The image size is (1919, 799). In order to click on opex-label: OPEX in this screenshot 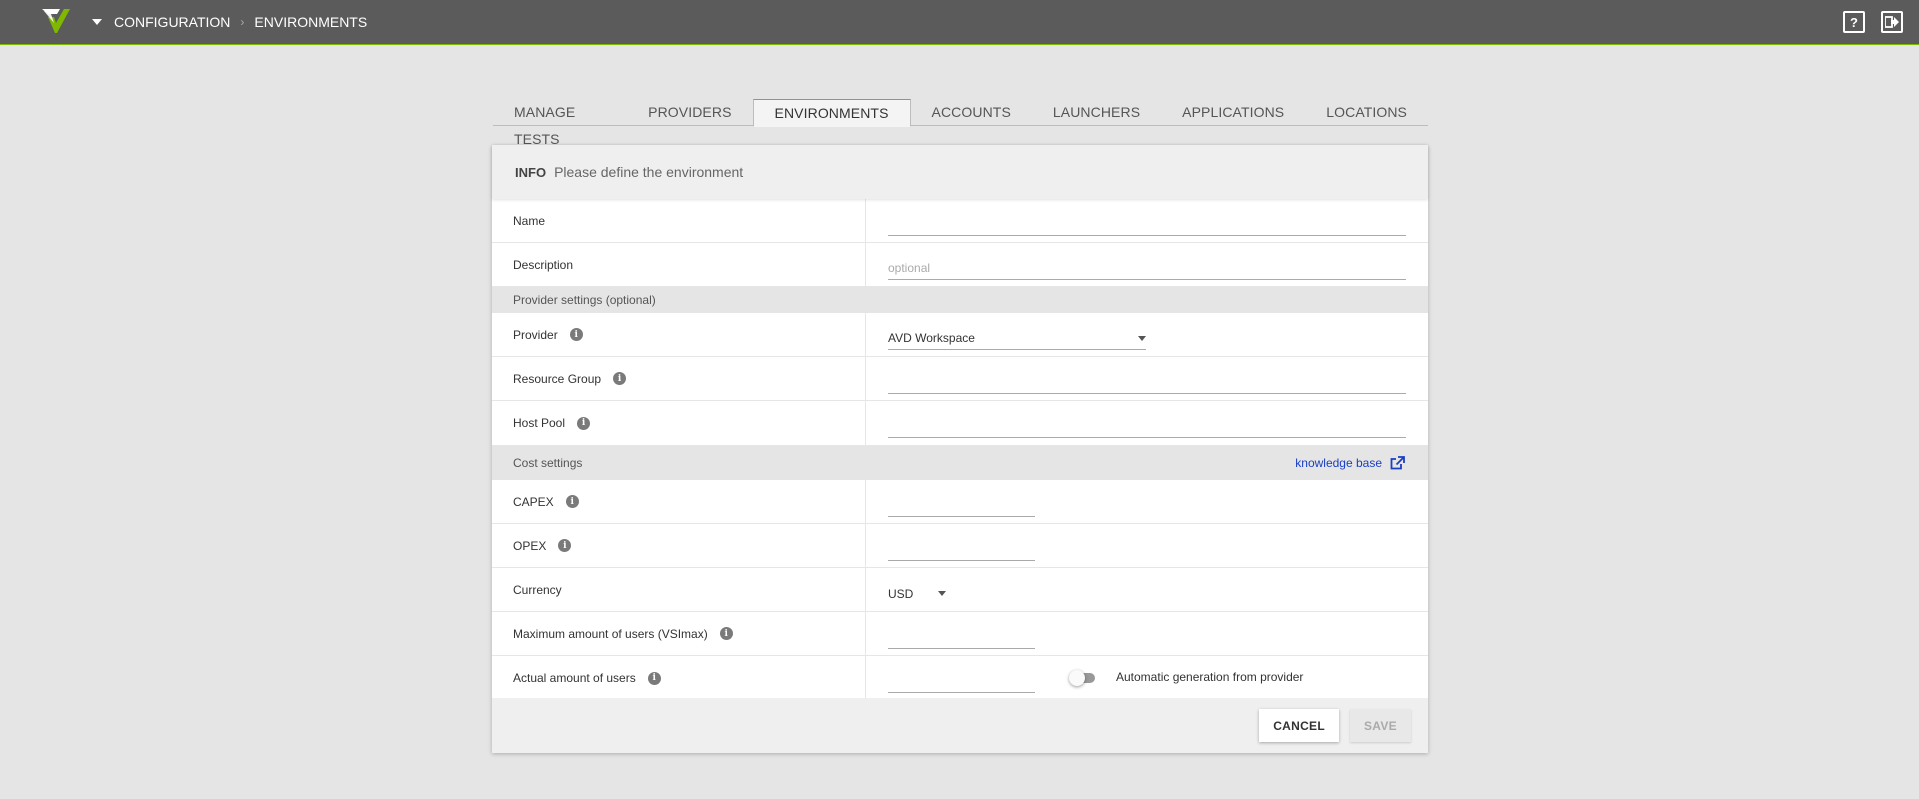, I will do `click(530, 545)`.